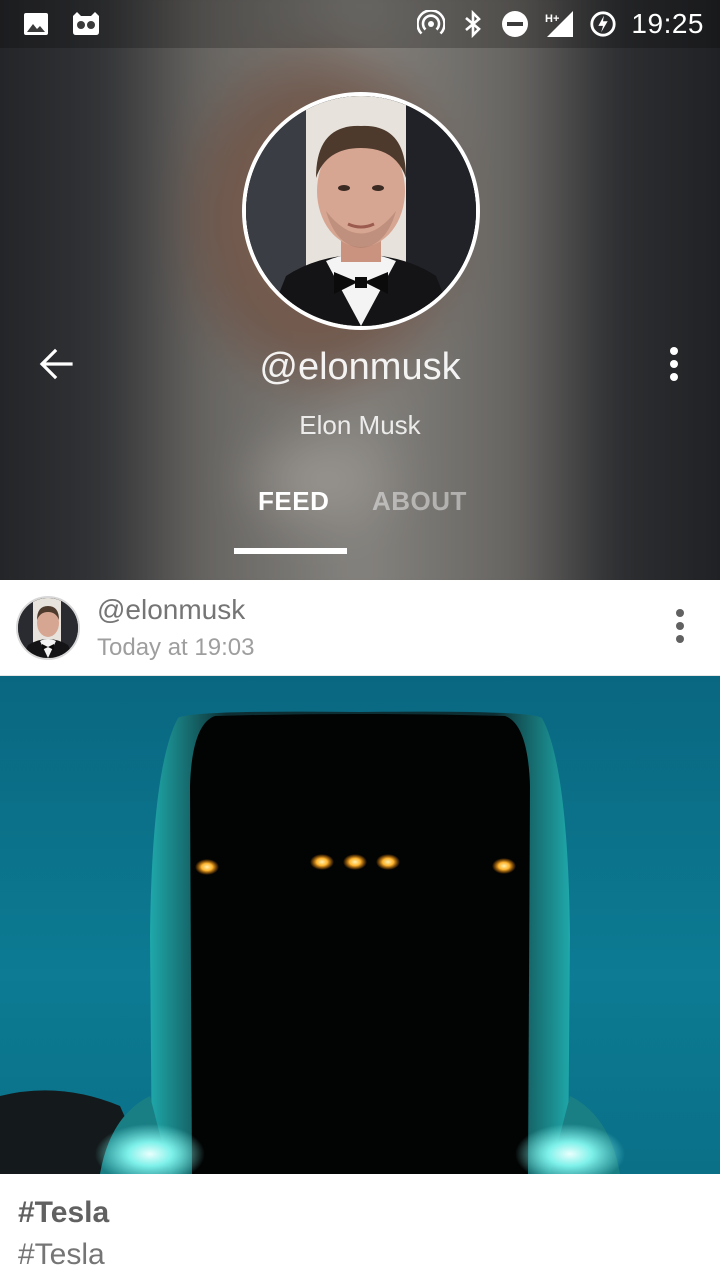 The height and width of the screenshot is (1280, 720). What do you see at coordinates (361, 211) in the screenshot?
I see `profile-avatar` at bounding box center [361, 211].